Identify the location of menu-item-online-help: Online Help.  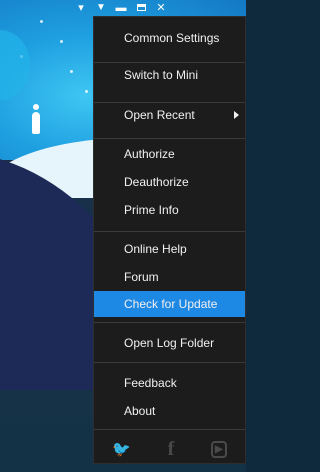
(169, 249).